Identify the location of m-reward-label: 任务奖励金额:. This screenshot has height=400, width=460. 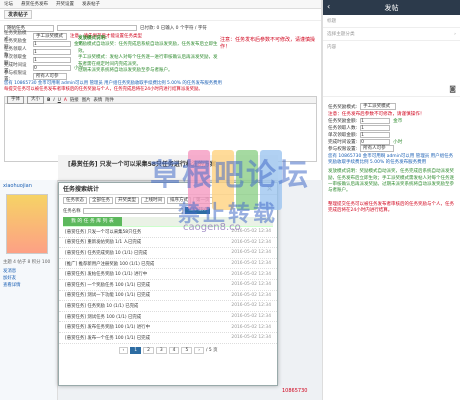
(343, 121).